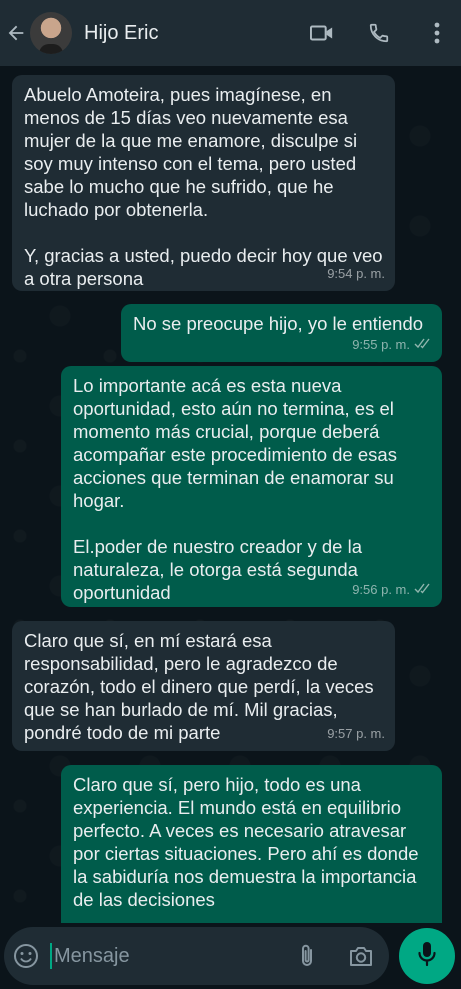 The width and height of the screenshot is (461, 989). I want to click on chat-header: Hijo Eric, so click(230, 33).